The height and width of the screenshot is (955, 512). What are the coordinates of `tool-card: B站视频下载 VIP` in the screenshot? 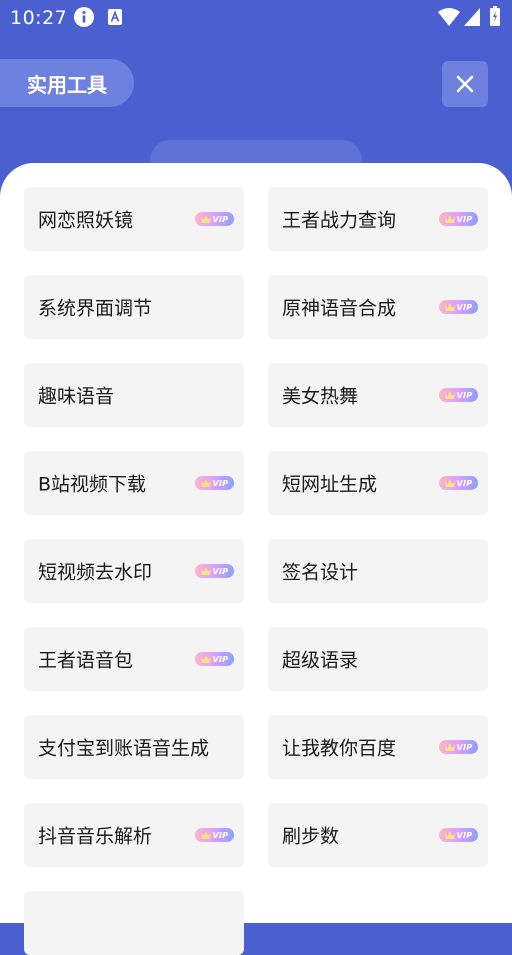 It's located at (134, 483).